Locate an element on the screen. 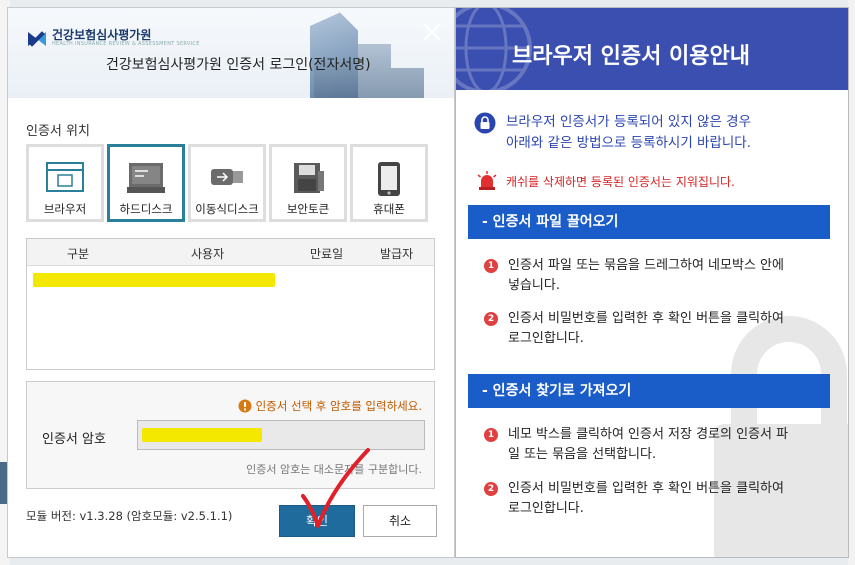  usb-icon is located at coordinates (227, 177).